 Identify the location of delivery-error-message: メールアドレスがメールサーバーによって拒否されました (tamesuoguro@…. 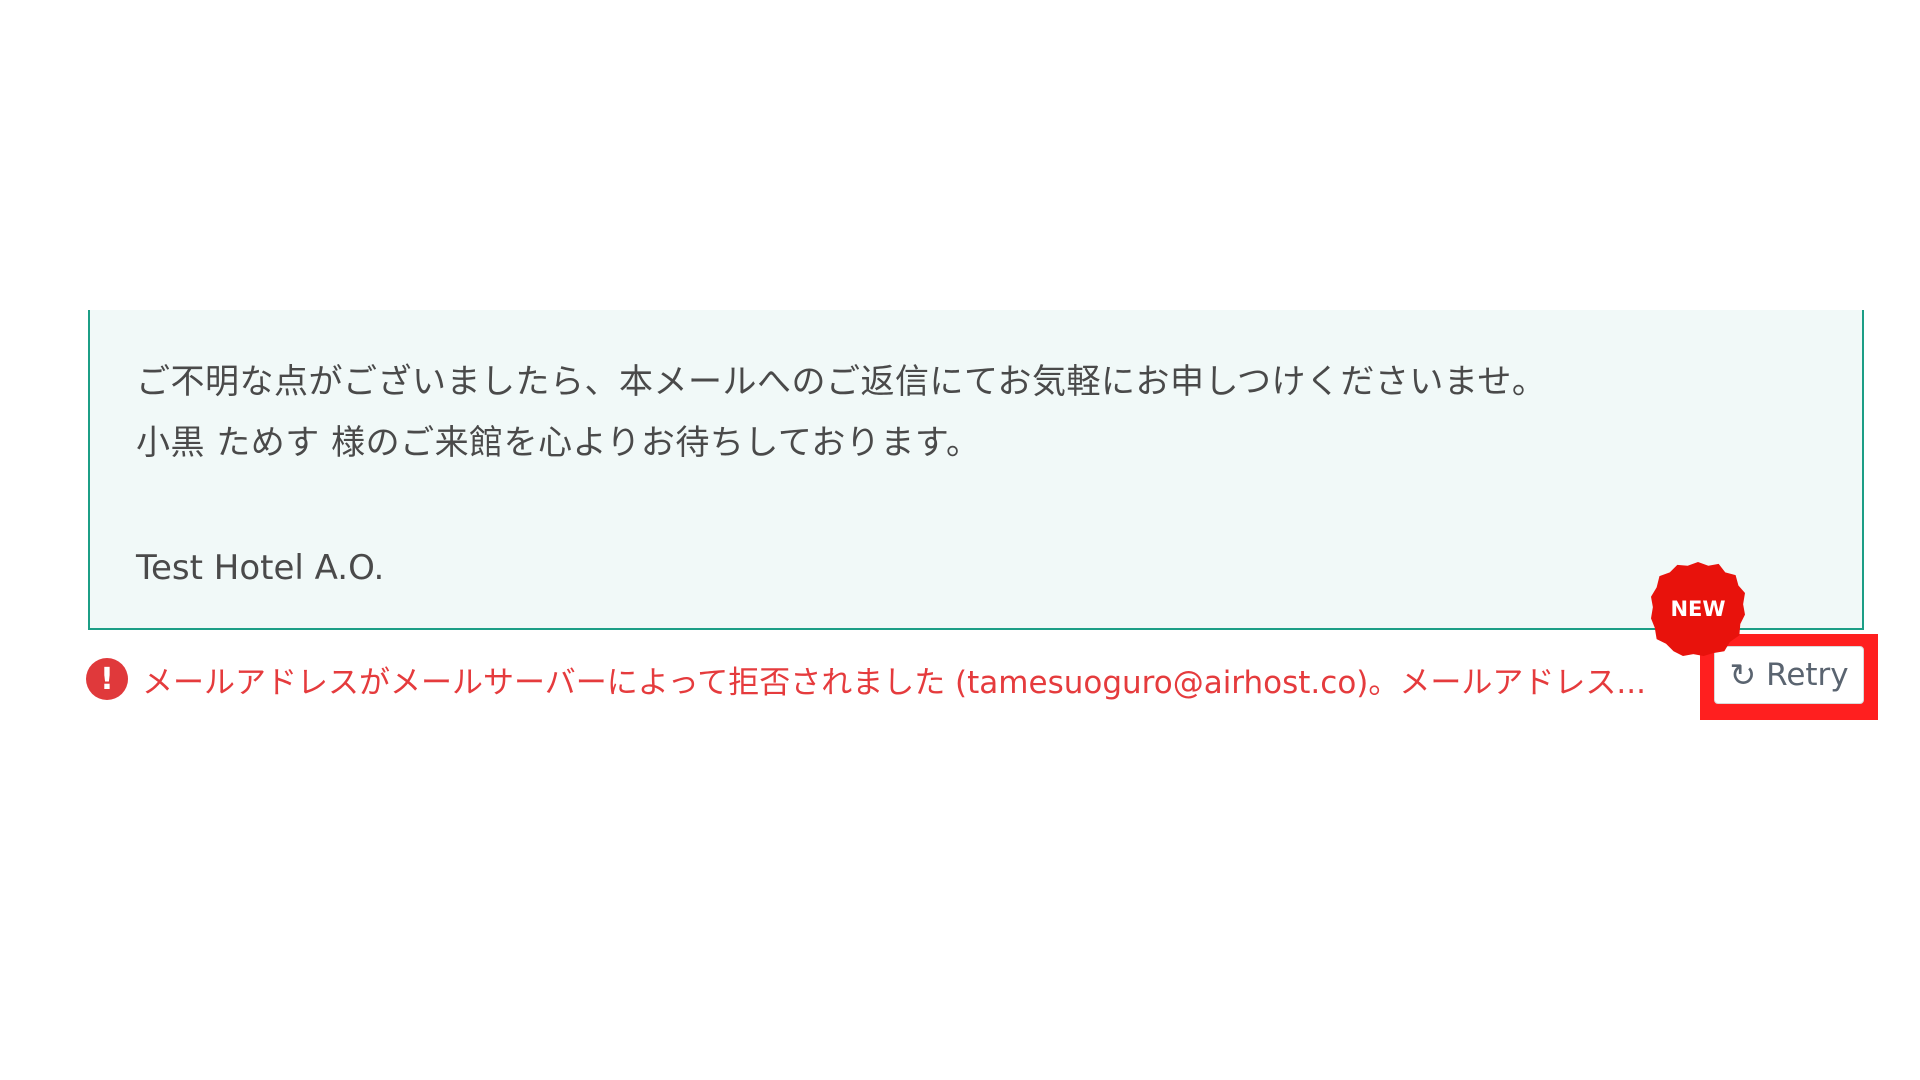
(894, 682).